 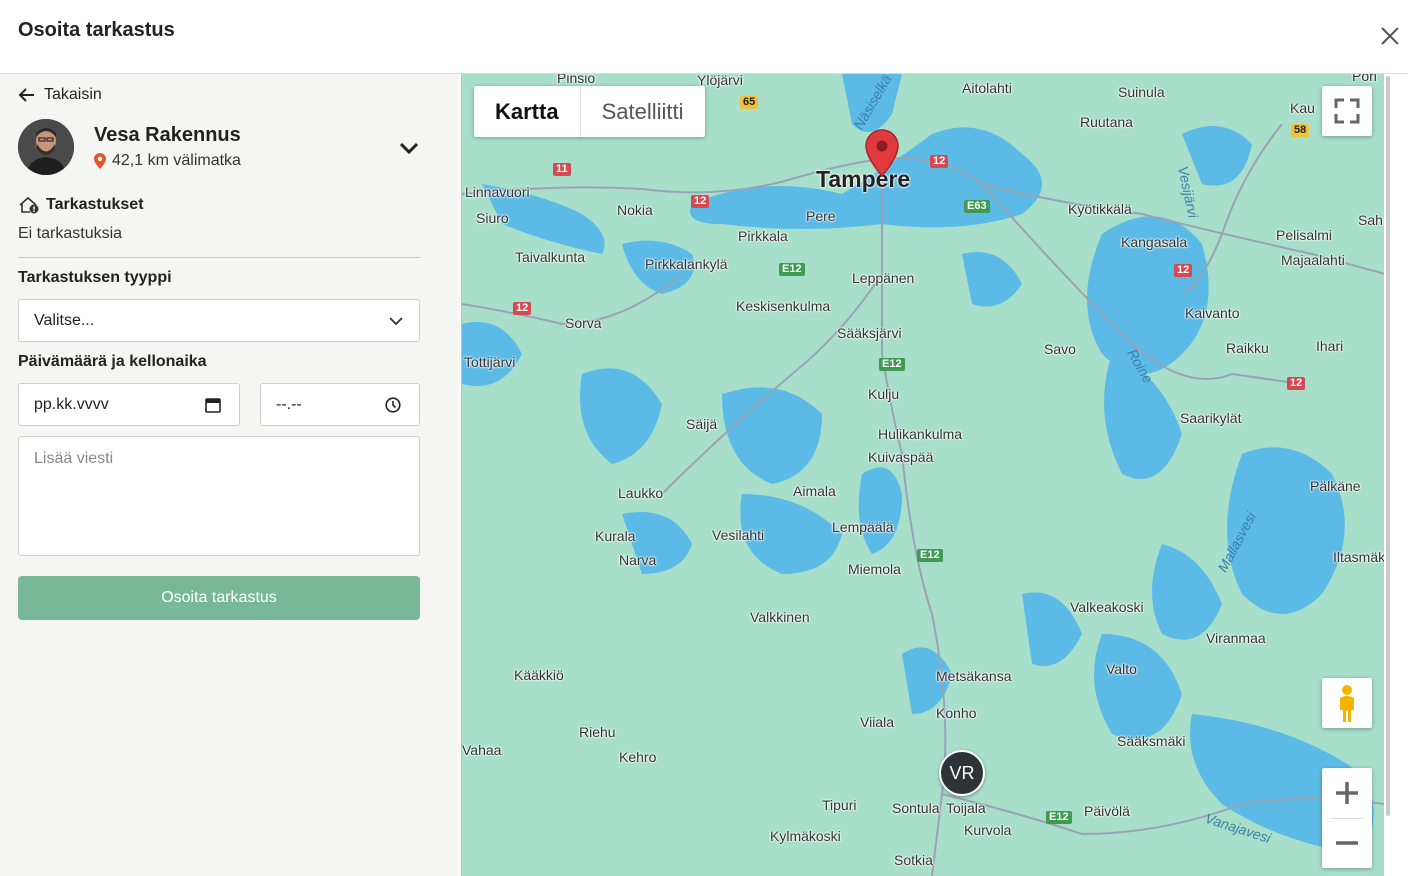 What do you see at coordinates (527, 111) in the screenshot?
I see `tab-map: Kartta` at bounding box center [527, 111].